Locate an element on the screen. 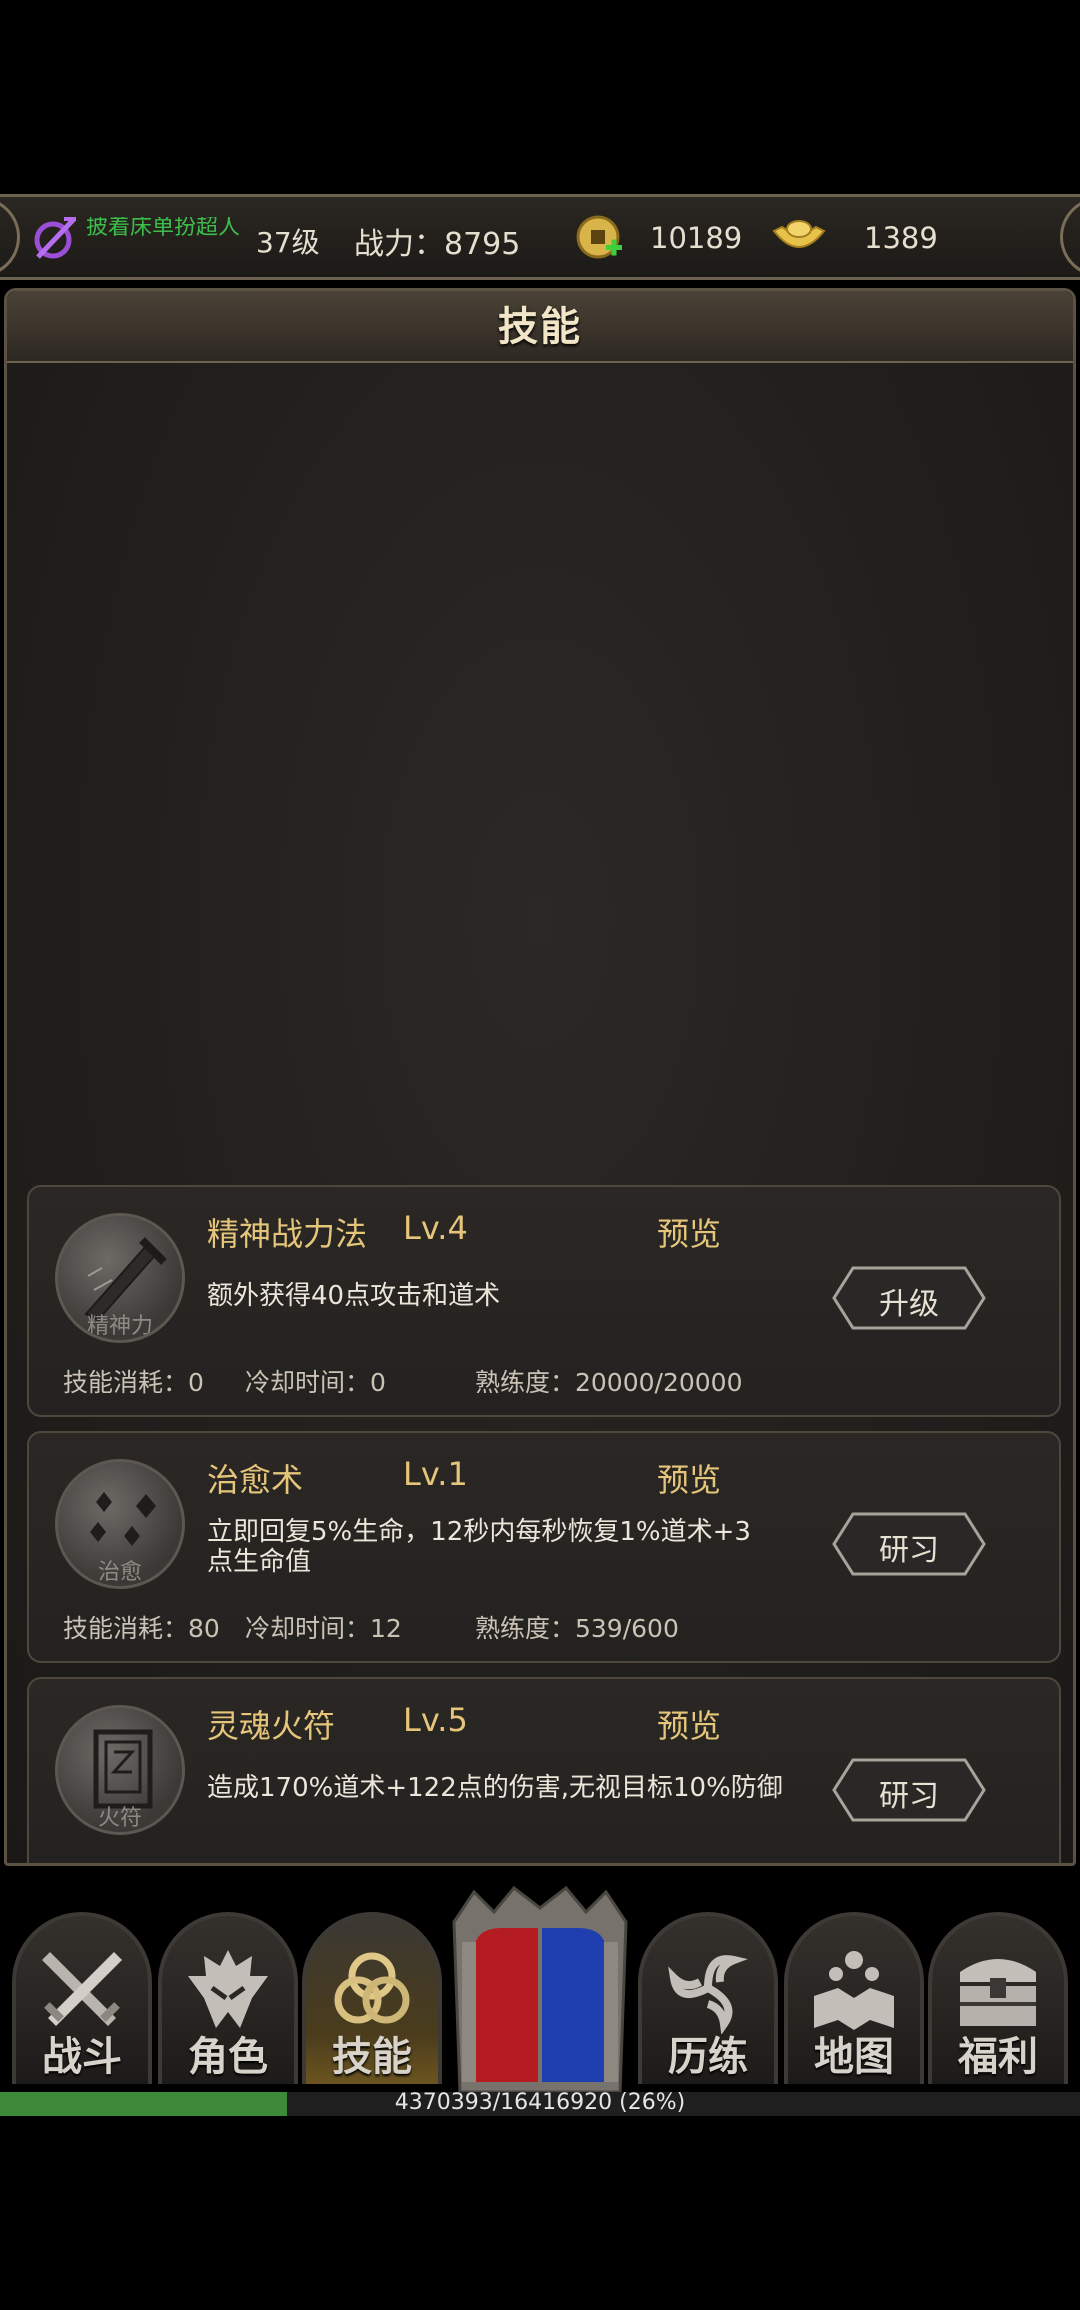 This screenshot has width=1080, height=2310. portal-gate-icon is located at coordinates (540, 1987).